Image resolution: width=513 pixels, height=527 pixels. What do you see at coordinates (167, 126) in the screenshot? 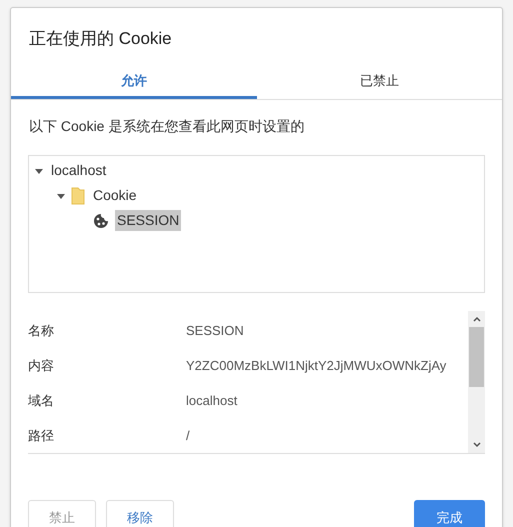
I see `description: 以下 Cookie 是系统在您查看此网页时设置的` at bounding box center [167, 126].